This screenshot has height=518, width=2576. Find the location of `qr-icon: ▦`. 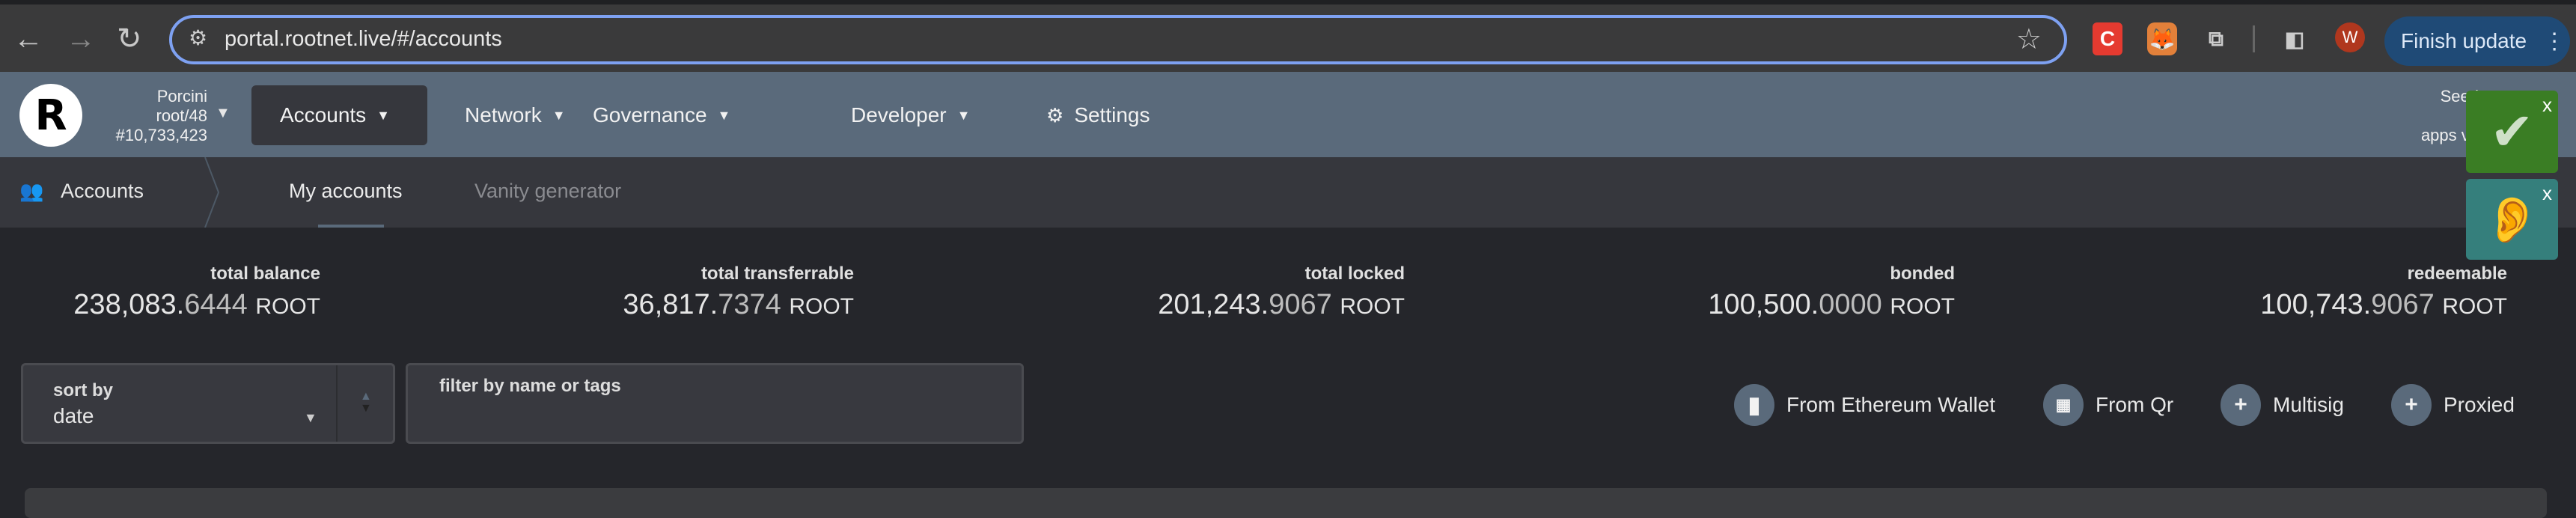

qr-icon: ▦ is located at coordinates (2063, 405).